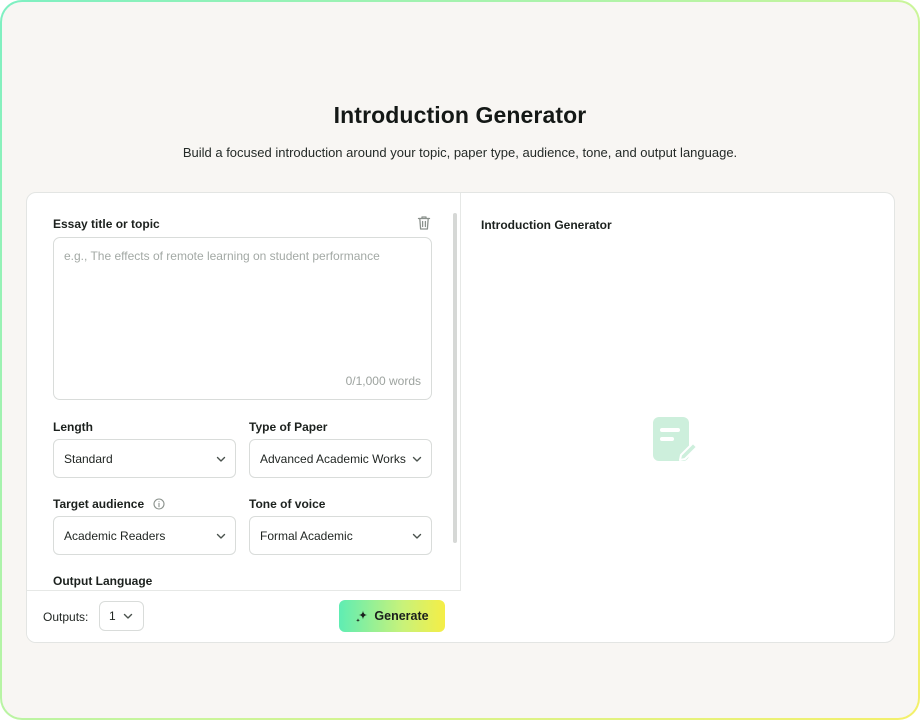 Image resolution: width=920 pixels, height=720 pixels. What do you see at coordinates (115, 535) in the screenshot?
I see `audience-value: Academic Readers` at bounding box center [115, 535].